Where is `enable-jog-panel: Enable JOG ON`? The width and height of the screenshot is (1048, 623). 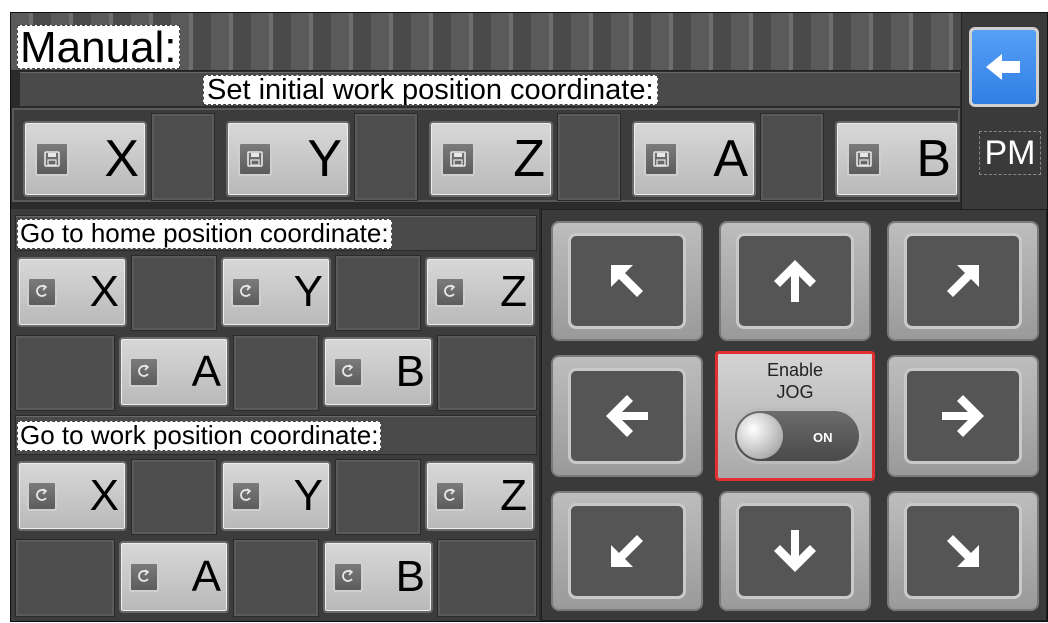
enable-jog-panel: Enable JOG ON is located at coordinates (795, 416).